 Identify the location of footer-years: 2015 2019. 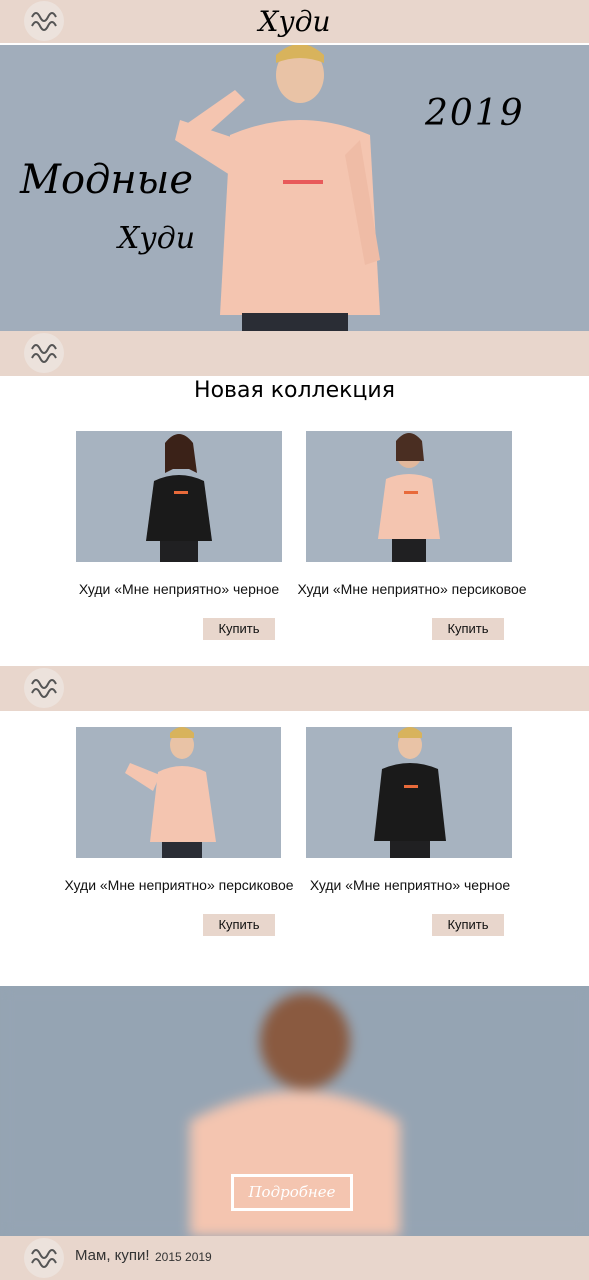
(183, 1257).